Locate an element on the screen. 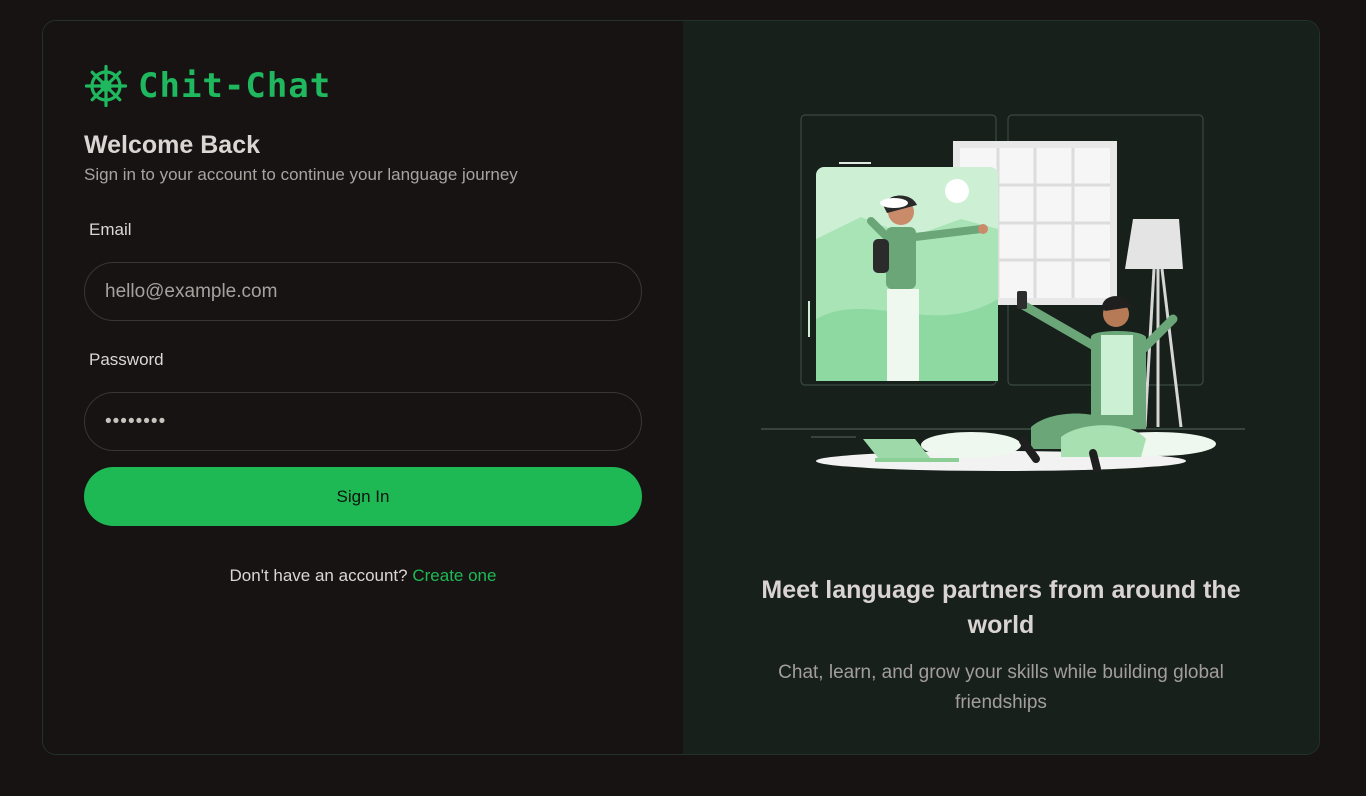  page-title: Welcome Back is located at coordinates (172, 145).